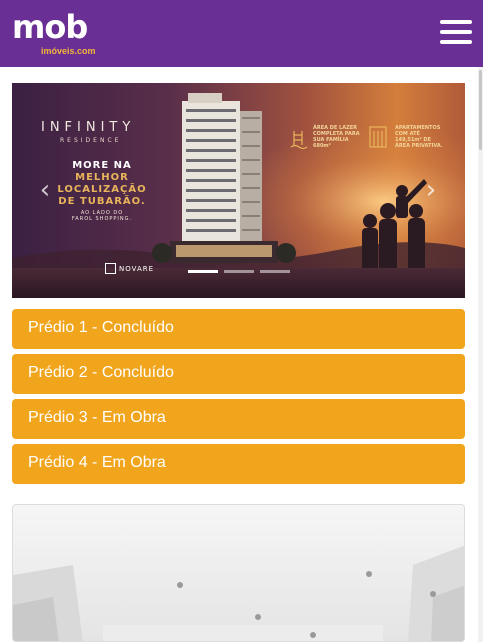  What do you see at coordinates (88, 127) in the screenshot?
I see `carousel-brand-title: INFINITY` at bounding box center [88, 127].